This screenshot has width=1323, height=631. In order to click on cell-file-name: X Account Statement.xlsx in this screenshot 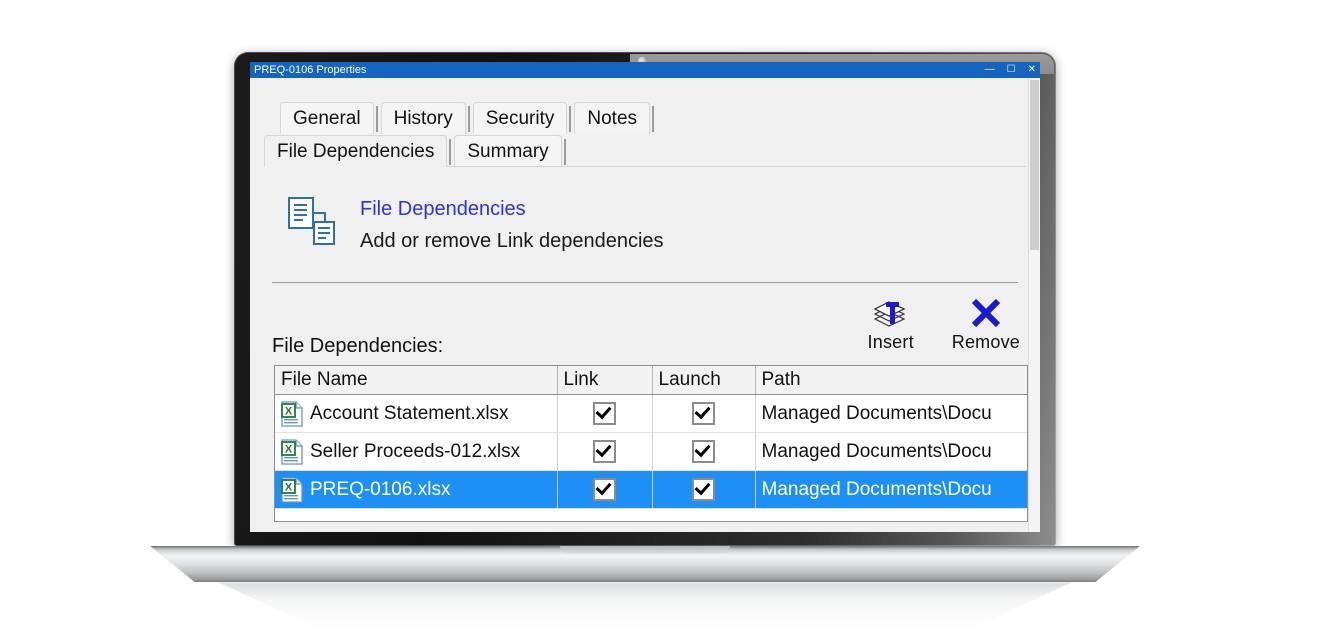, I will do `click(416, 413)`.